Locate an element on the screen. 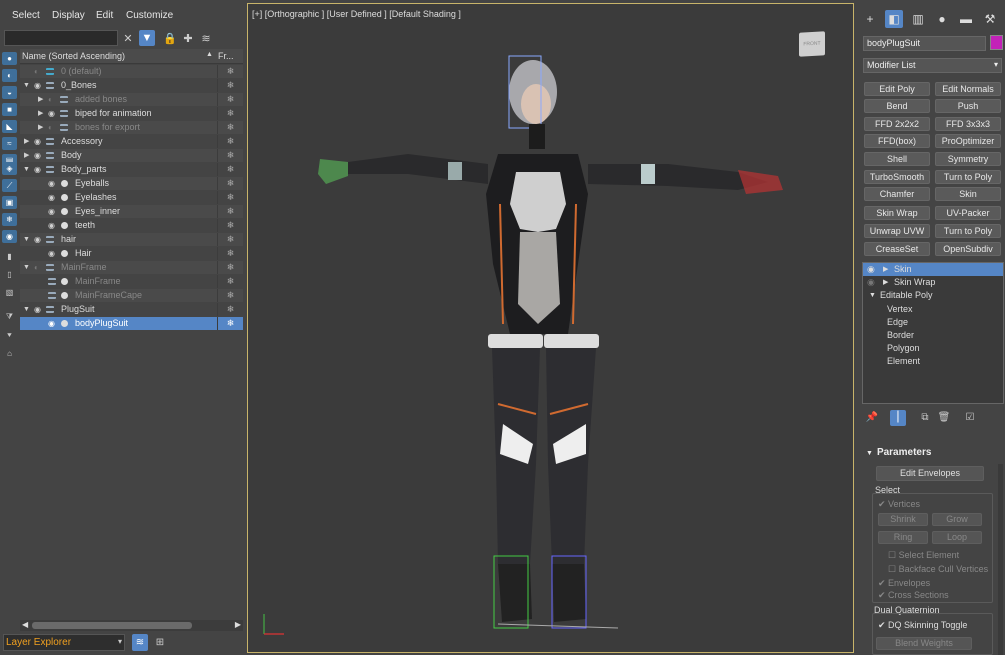  select-children-icon: ⌂ is located at coordinates (9, 353).